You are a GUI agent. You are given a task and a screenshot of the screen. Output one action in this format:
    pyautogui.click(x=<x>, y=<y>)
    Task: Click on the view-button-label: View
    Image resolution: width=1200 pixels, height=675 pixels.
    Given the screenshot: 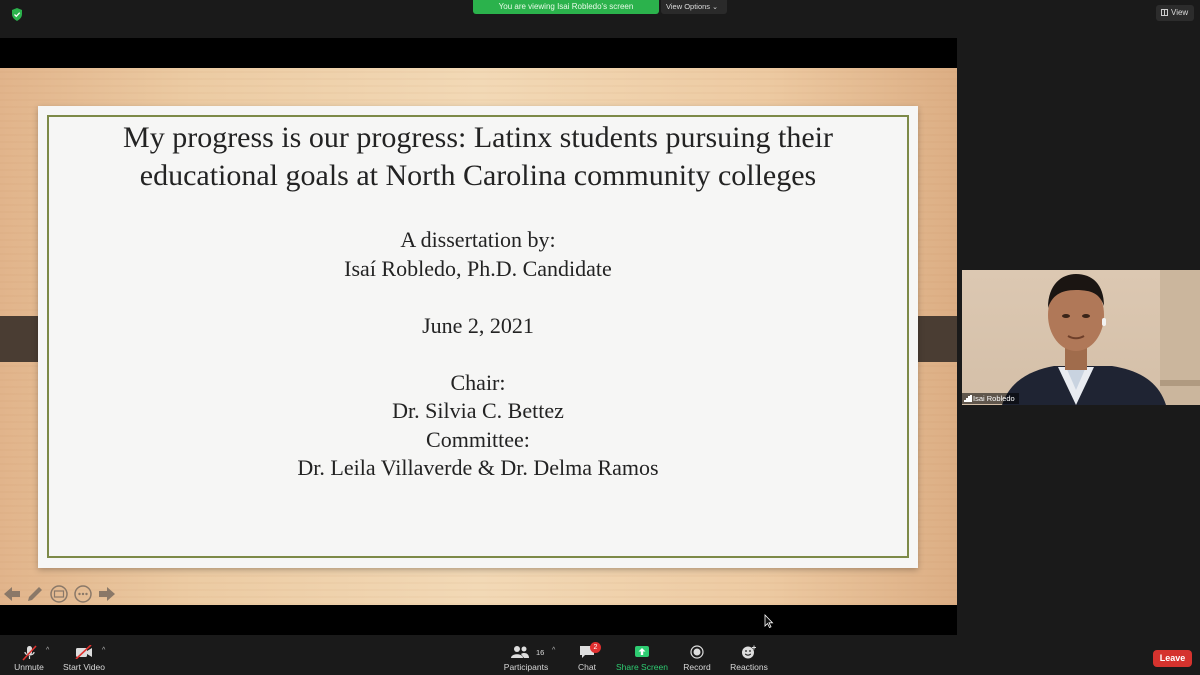 What is the action you would take?
    pyautogui.click(x=1180, y=12)
    